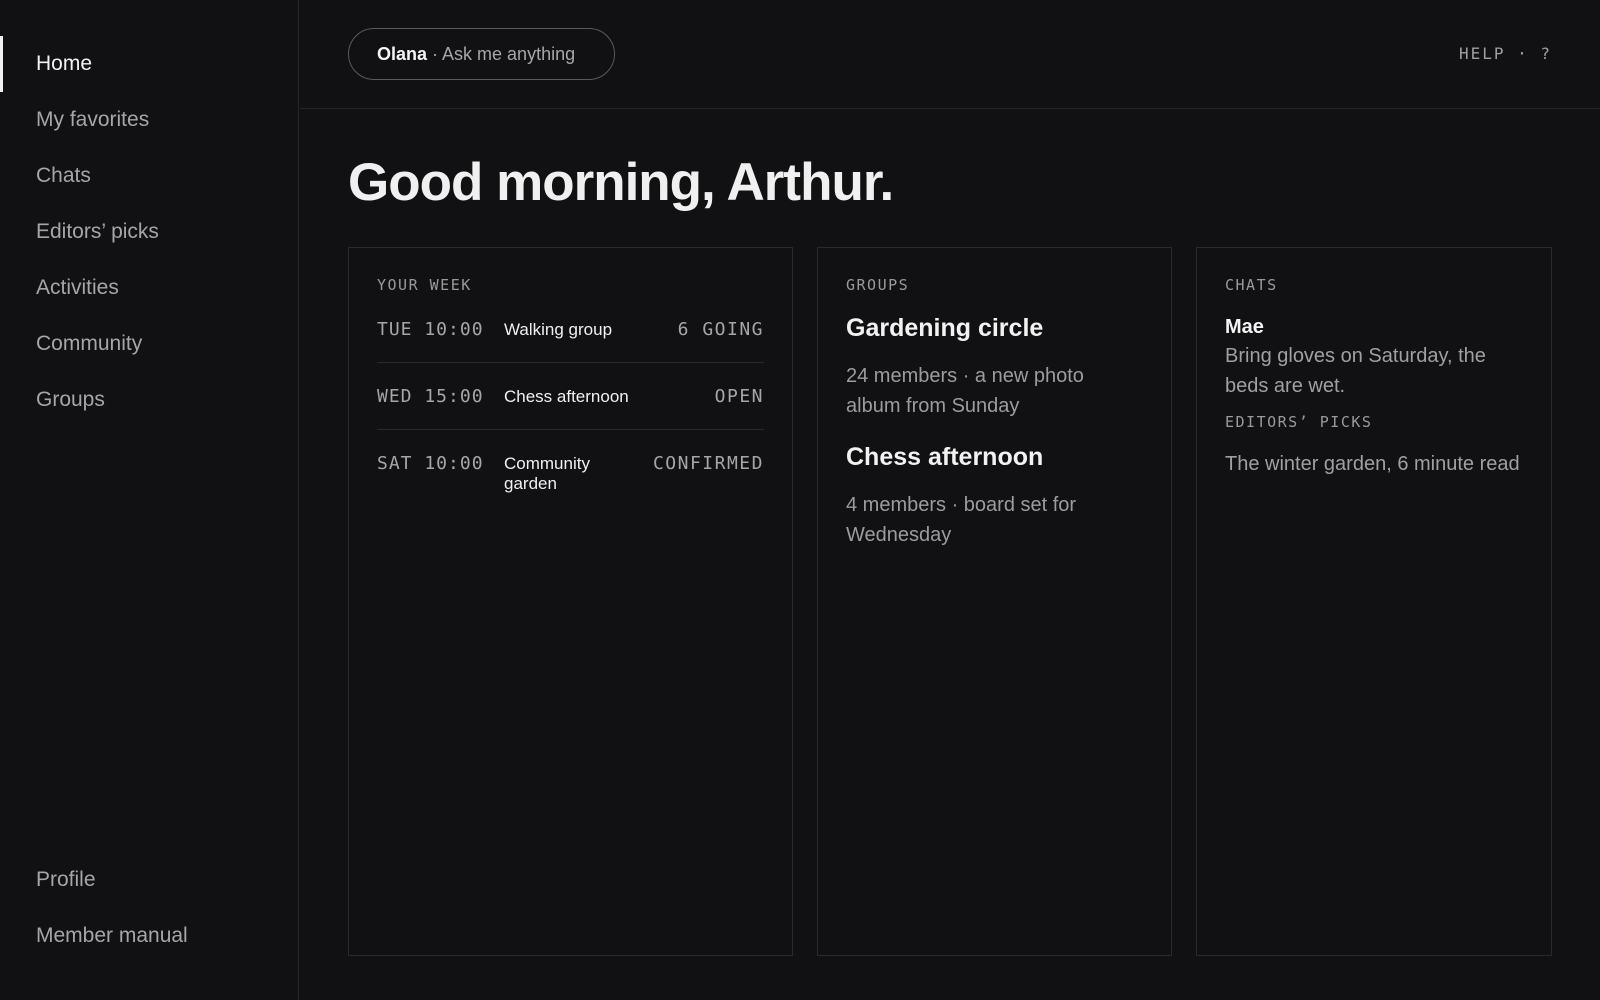 This screenshot has height=1000, width=1600. Describe the element at coordinates (1244, 327) in the screenshot. I see `chat-sender: Mae` at that location.